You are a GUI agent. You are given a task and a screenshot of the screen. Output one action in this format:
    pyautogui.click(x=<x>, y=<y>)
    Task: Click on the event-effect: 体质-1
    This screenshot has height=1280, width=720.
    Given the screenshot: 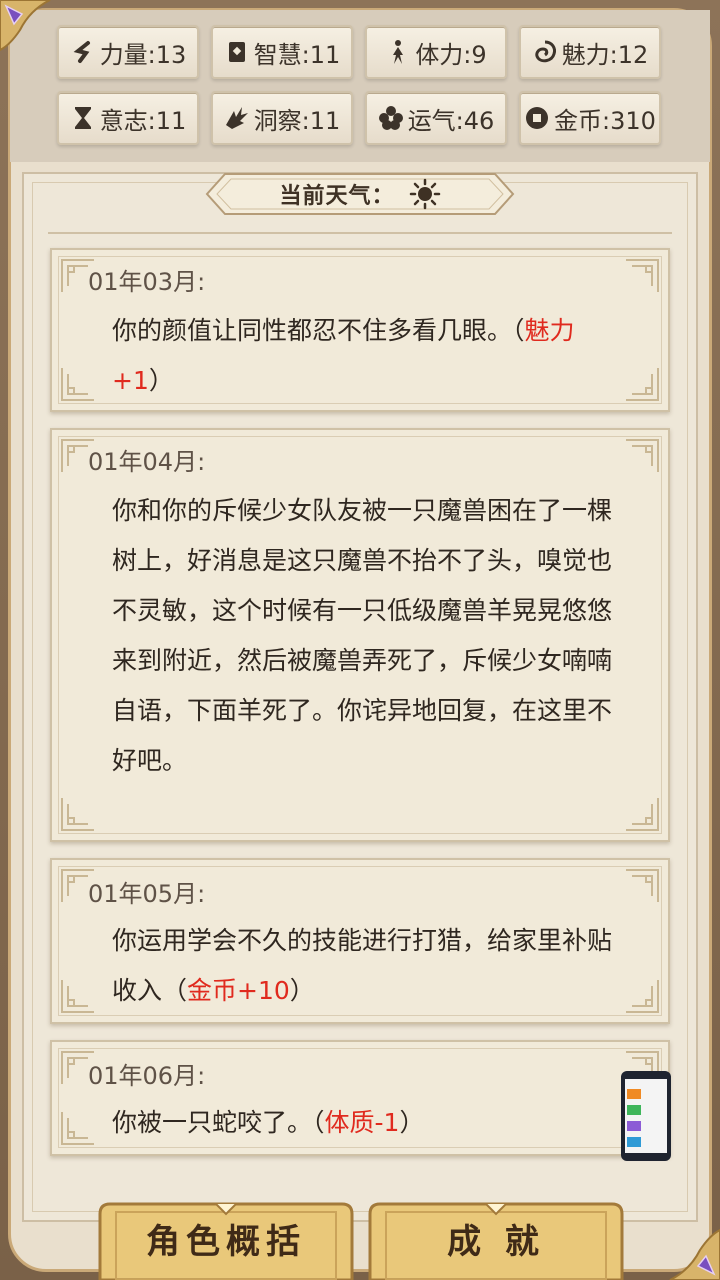 What is the action you would take?
    pyautogui.click(x=362, y=1122)
    